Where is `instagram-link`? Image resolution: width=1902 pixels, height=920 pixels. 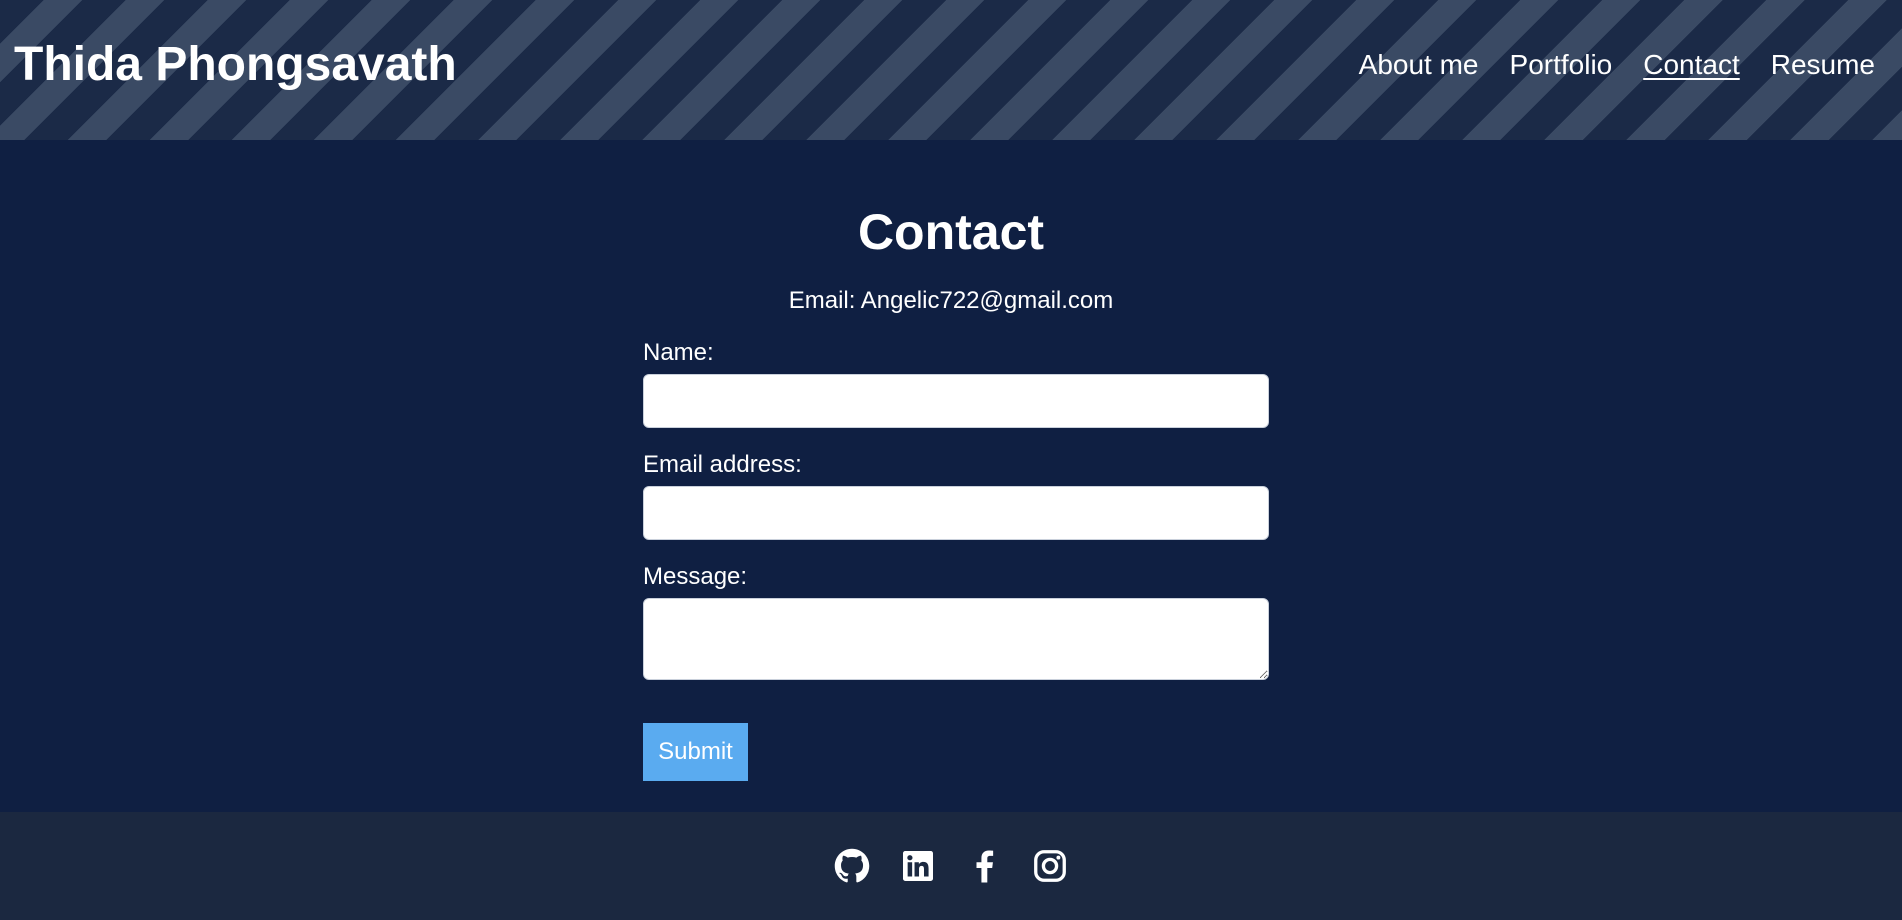 instagram-link is located at coordinates (1050, 866).